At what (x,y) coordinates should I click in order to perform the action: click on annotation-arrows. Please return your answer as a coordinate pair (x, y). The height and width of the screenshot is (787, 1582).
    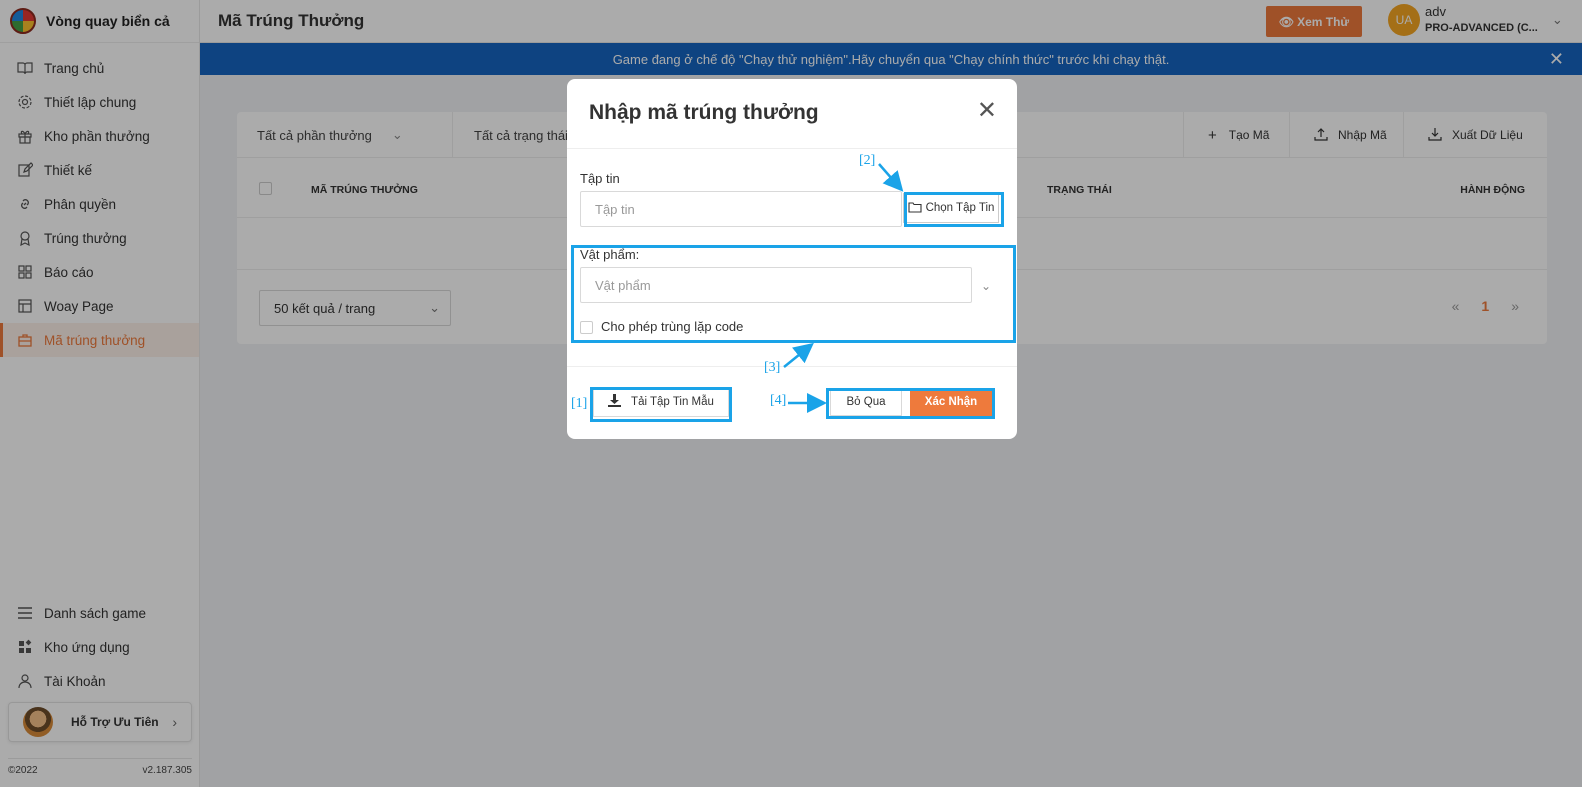
    Looking at the image, I should click on (843, 288).